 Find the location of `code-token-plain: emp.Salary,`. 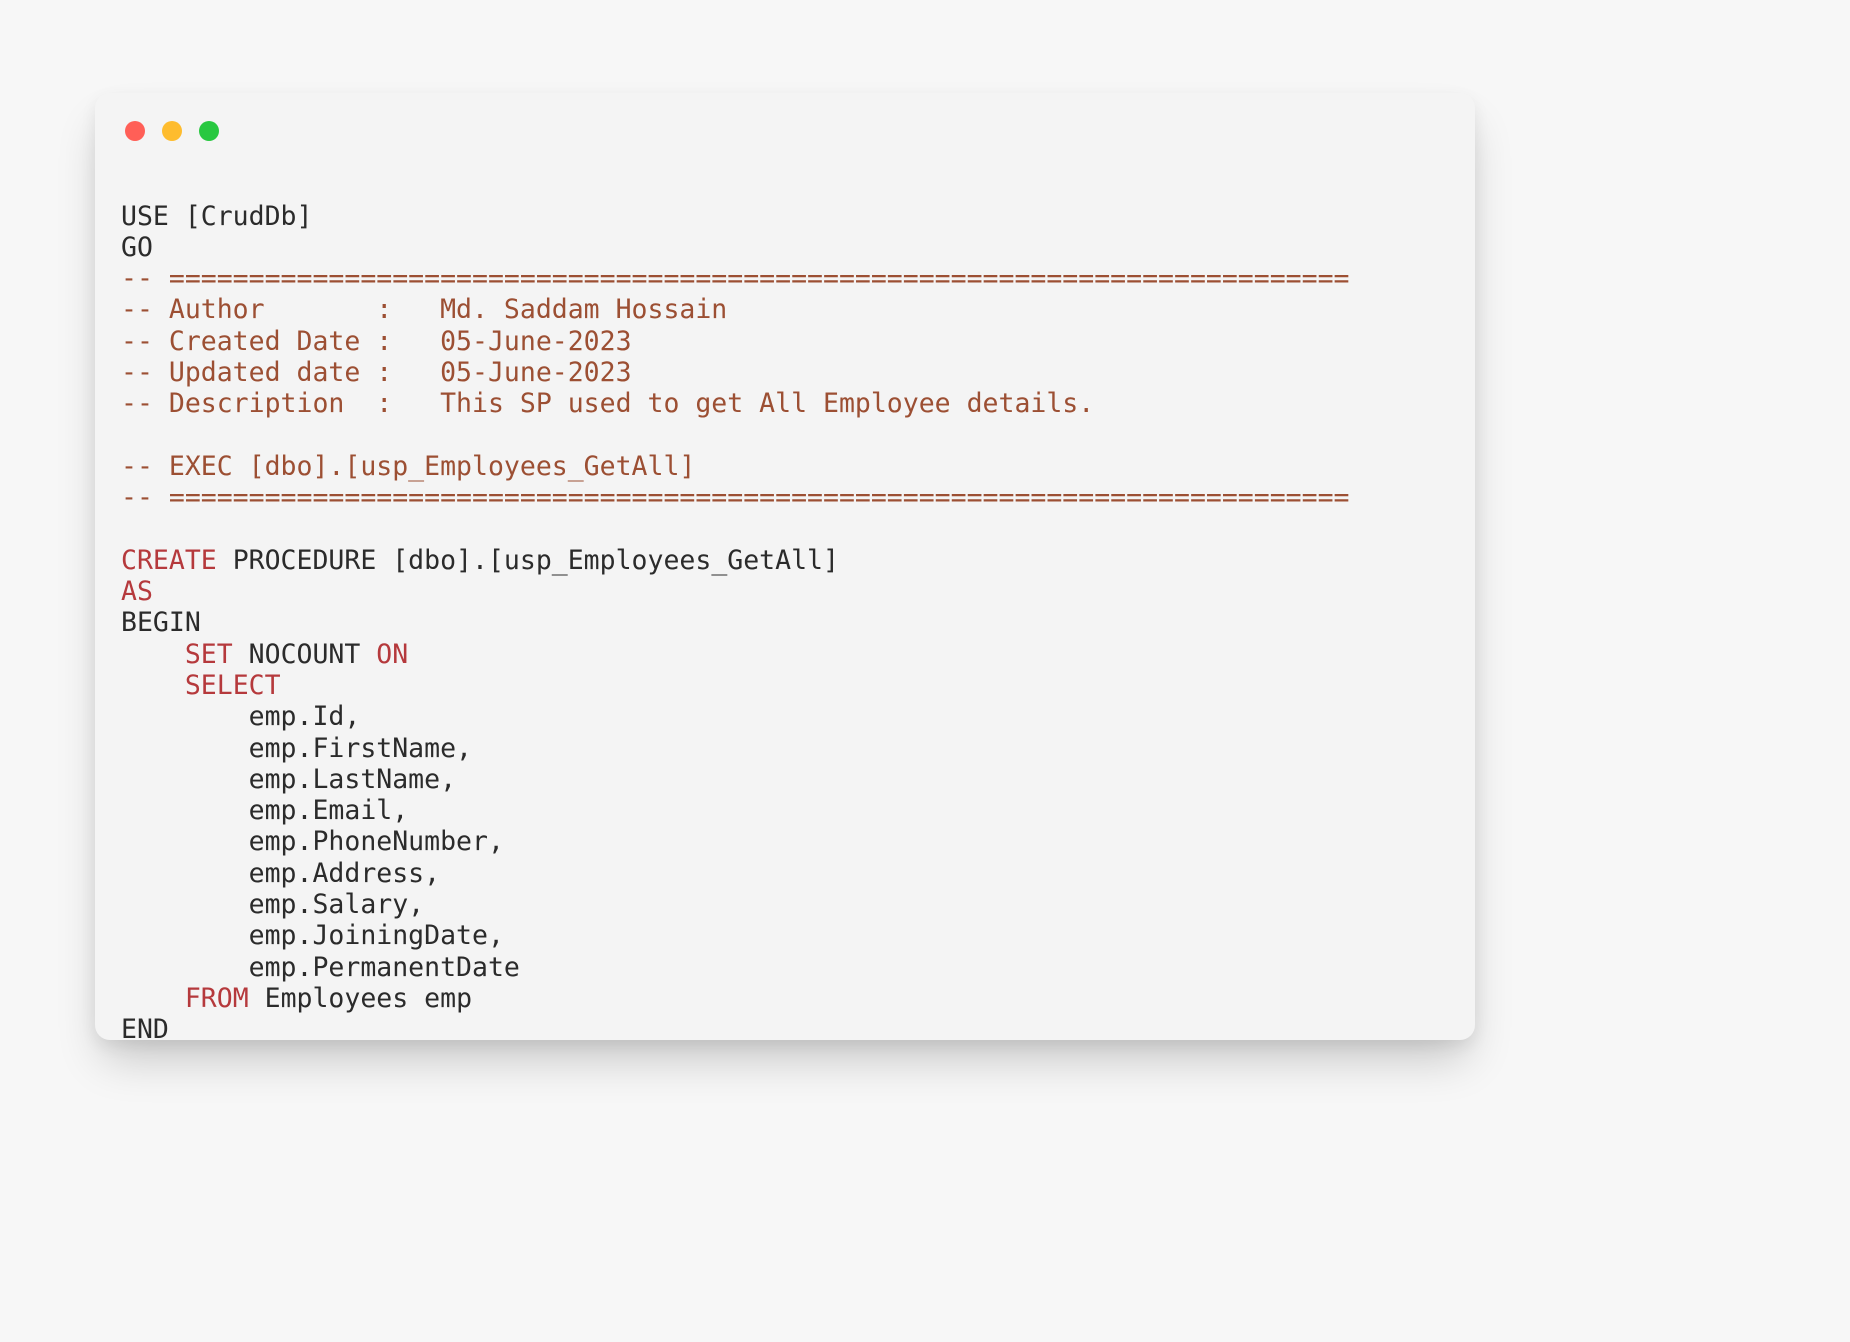

code-token-plain: emp.Salary, is located at coordinates (273, 905).